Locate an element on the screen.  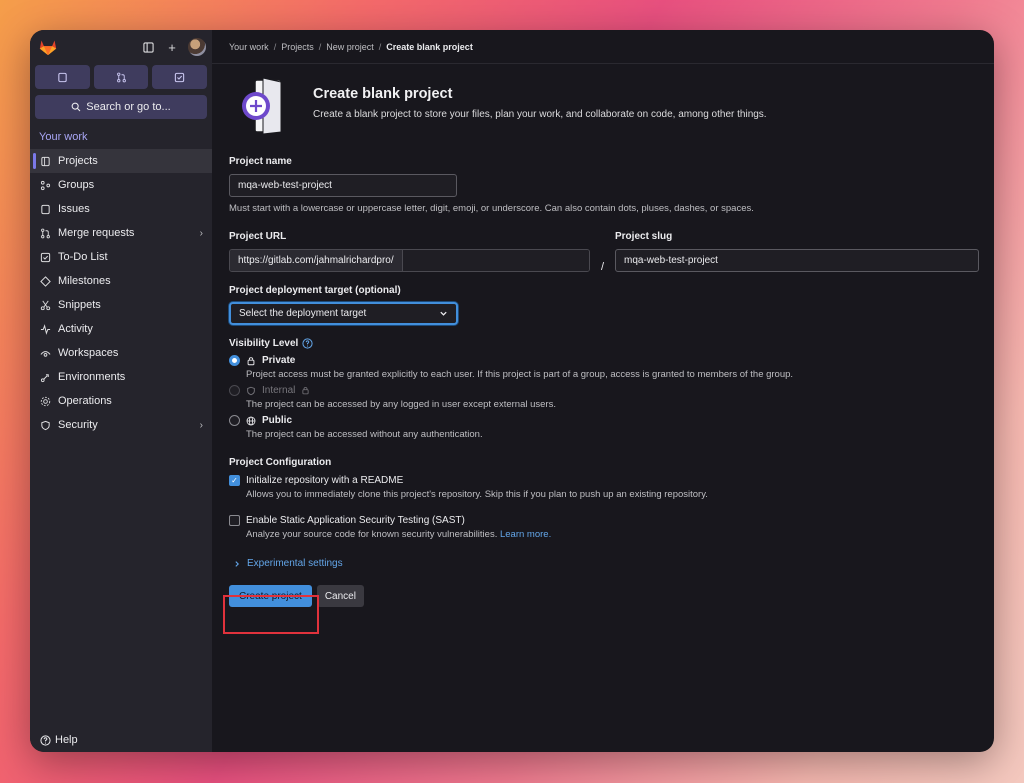
sidebar-item-label: Snippets is located at coordinates (79, 305).